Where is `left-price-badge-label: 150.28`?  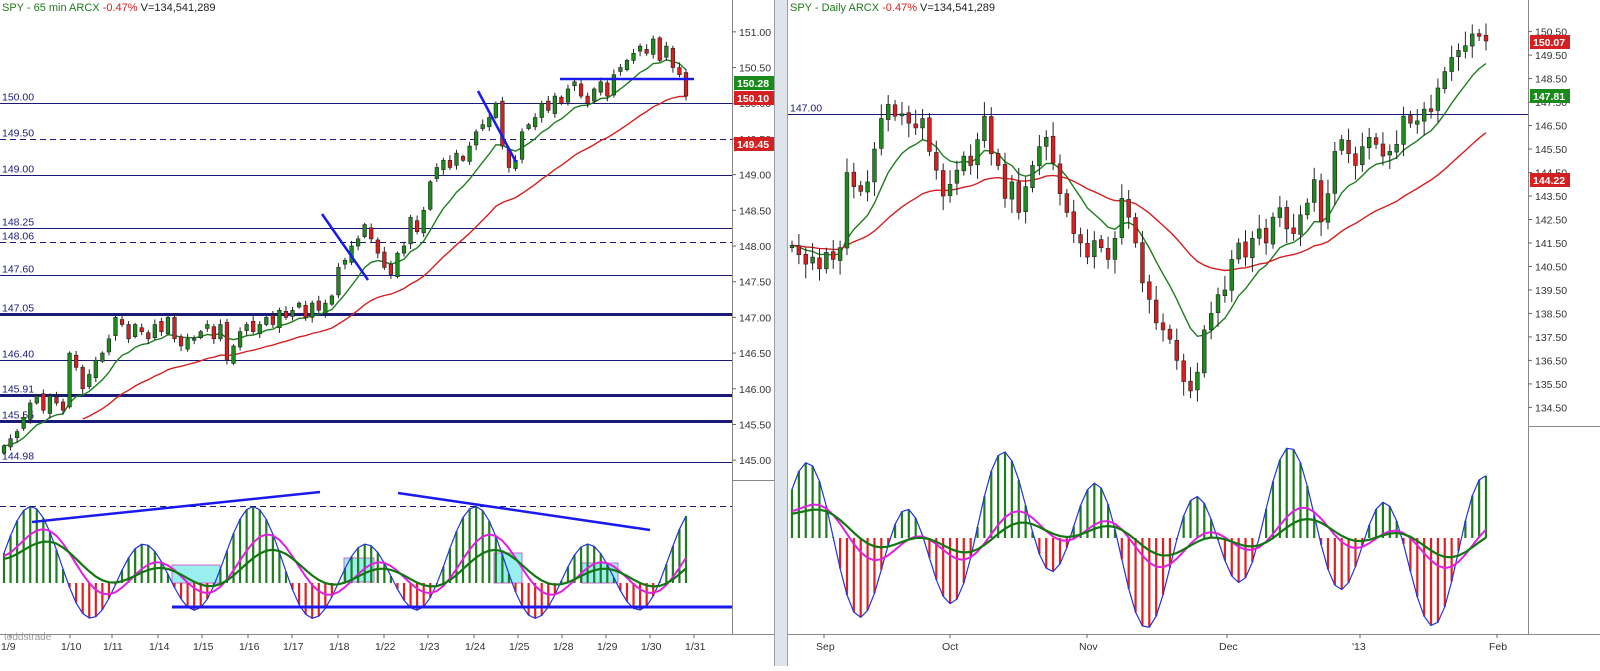
left-price-badge-label: 150.28 is located at coordinates (753, 84).